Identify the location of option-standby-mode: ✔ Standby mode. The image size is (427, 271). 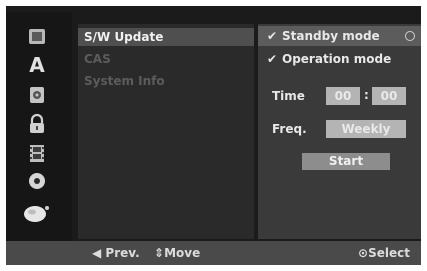
(339, 36).